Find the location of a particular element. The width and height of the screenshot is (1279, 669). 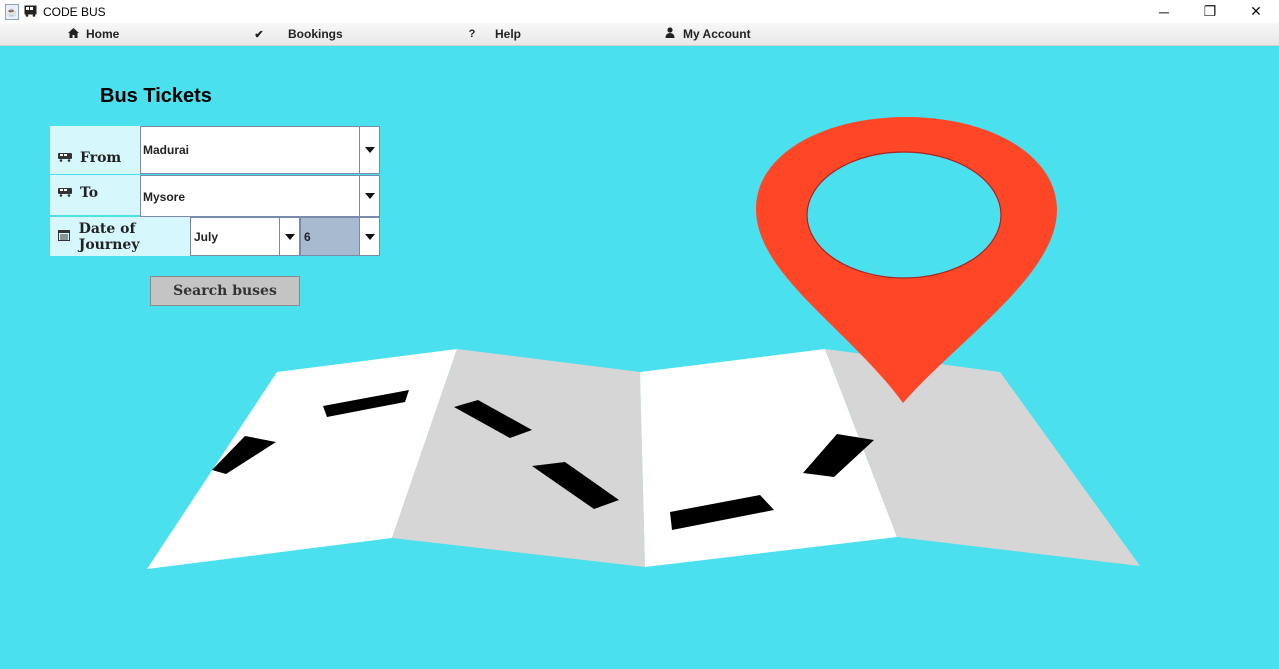

from-label: From is located at coordinates (95, 150).